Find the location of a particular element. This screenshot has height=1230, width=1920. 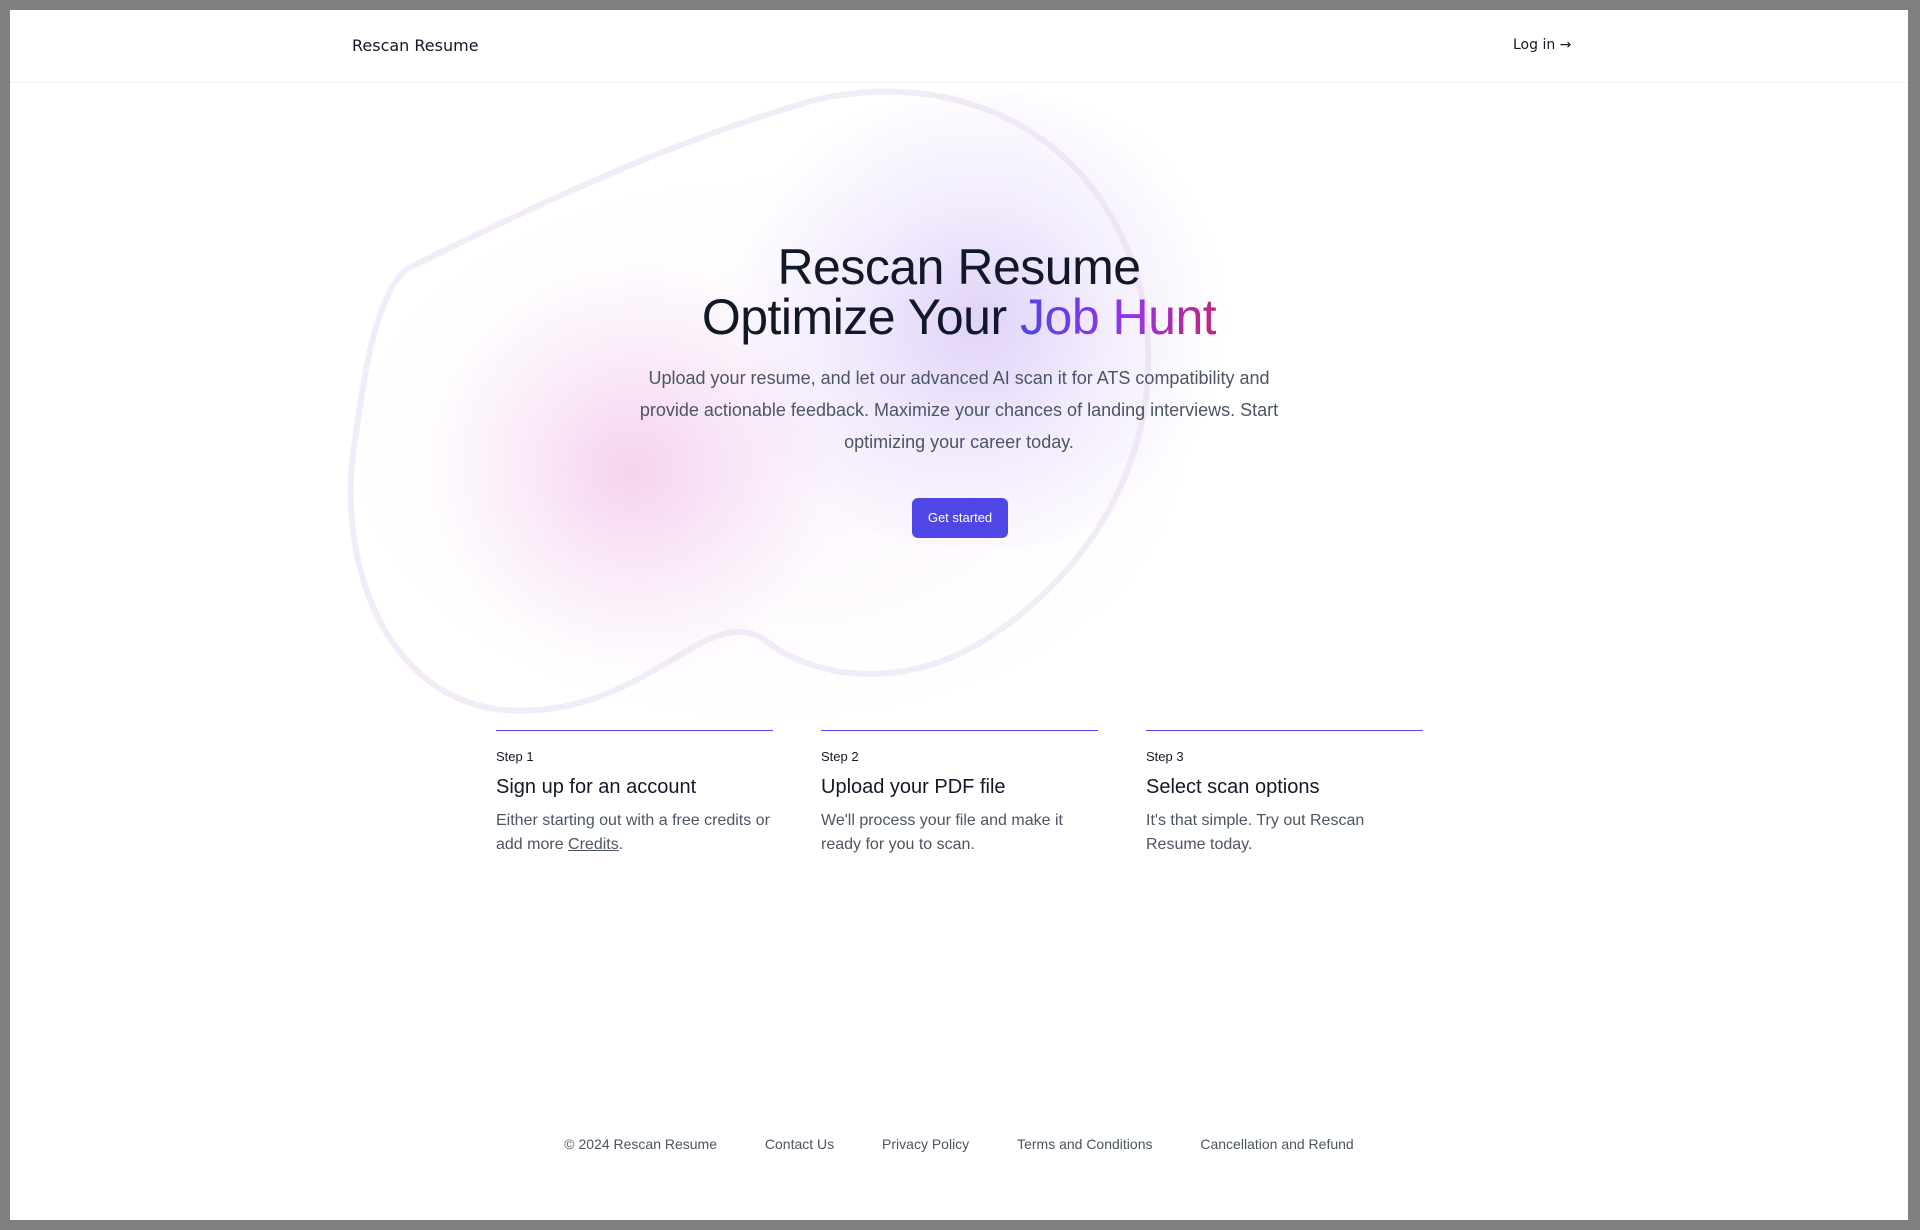

hero-title: Rescan Resume Optimize Your Job Hunt is located at coordinates (959, 292).